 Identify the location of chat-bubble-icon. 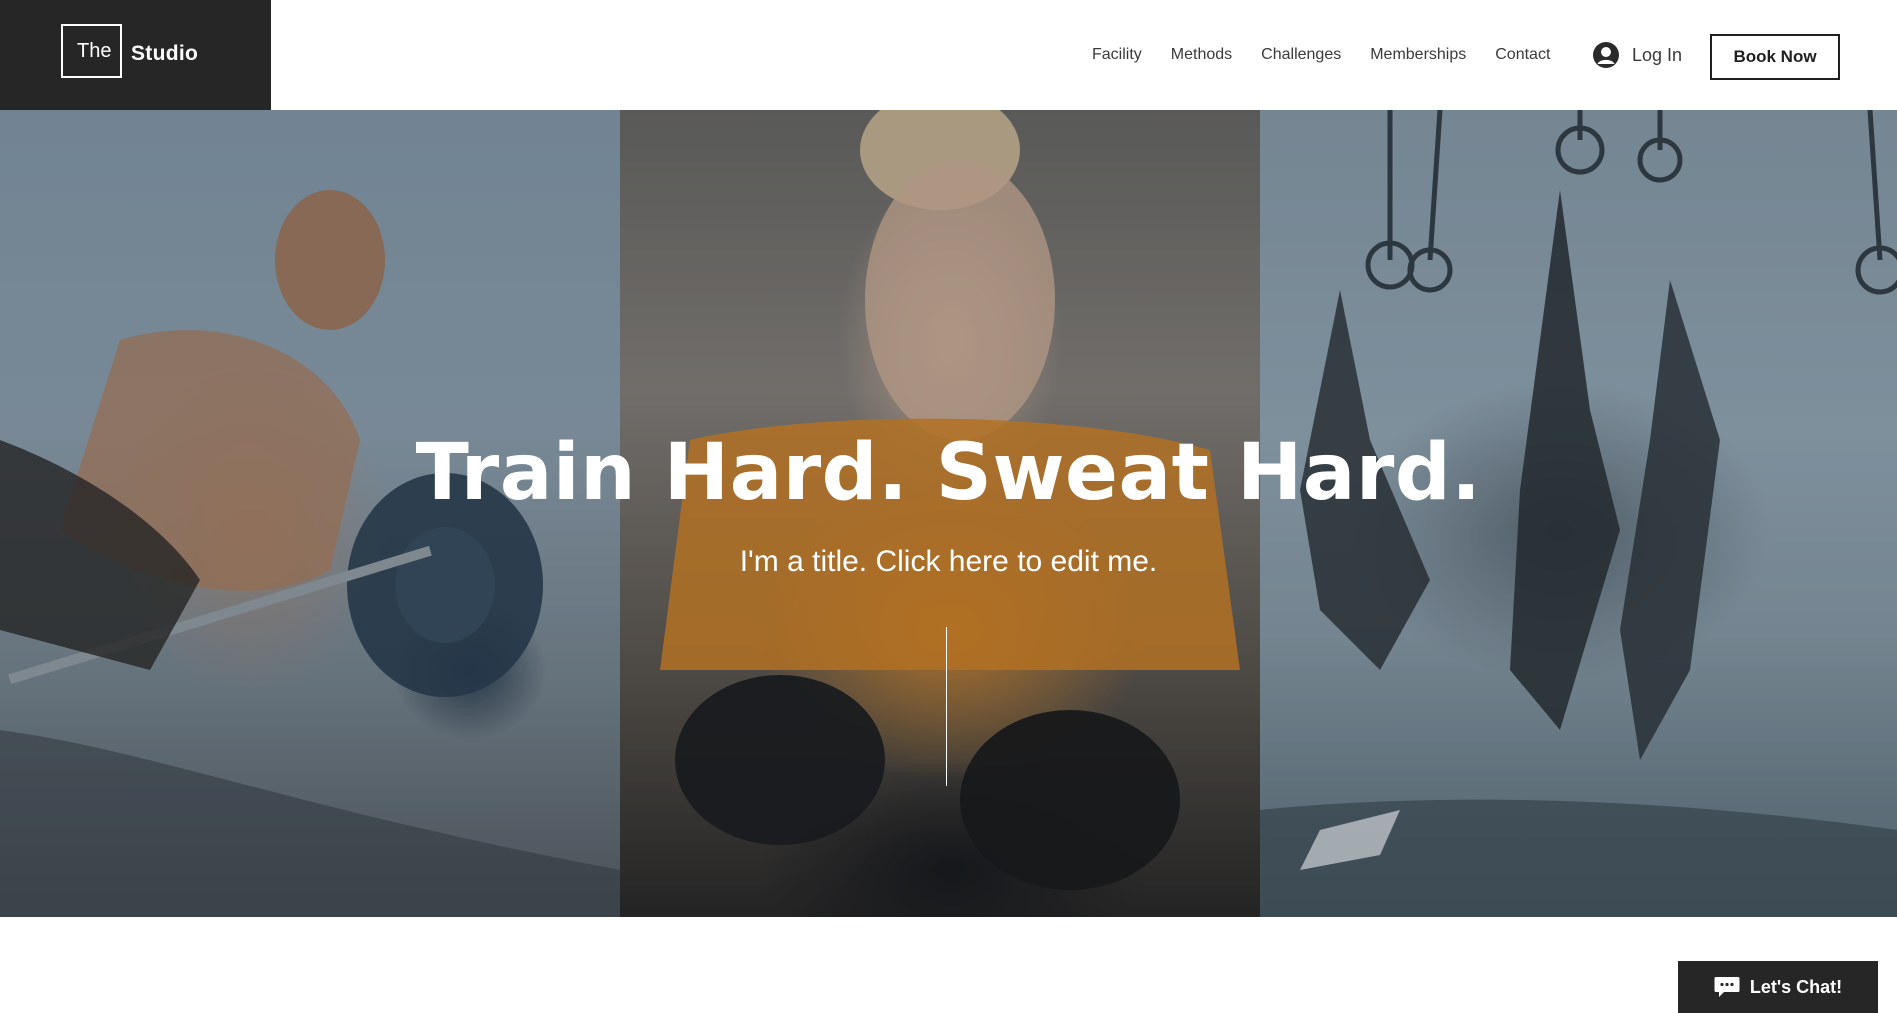
(1727, 987).